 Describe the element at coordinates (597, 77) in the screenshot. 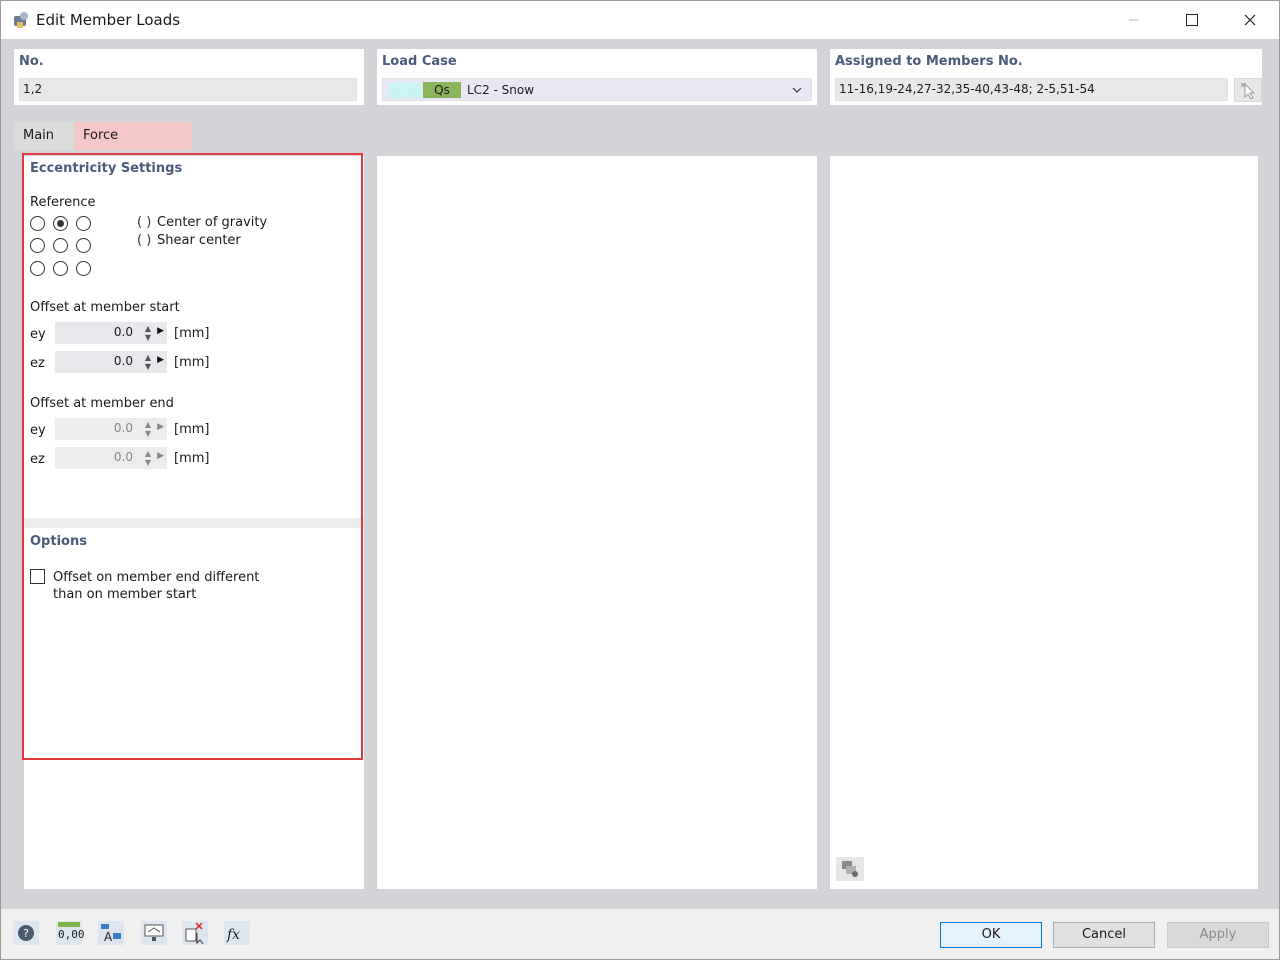

I see `load-case-box: Load Case Qs LC2 - Snow` at that location.